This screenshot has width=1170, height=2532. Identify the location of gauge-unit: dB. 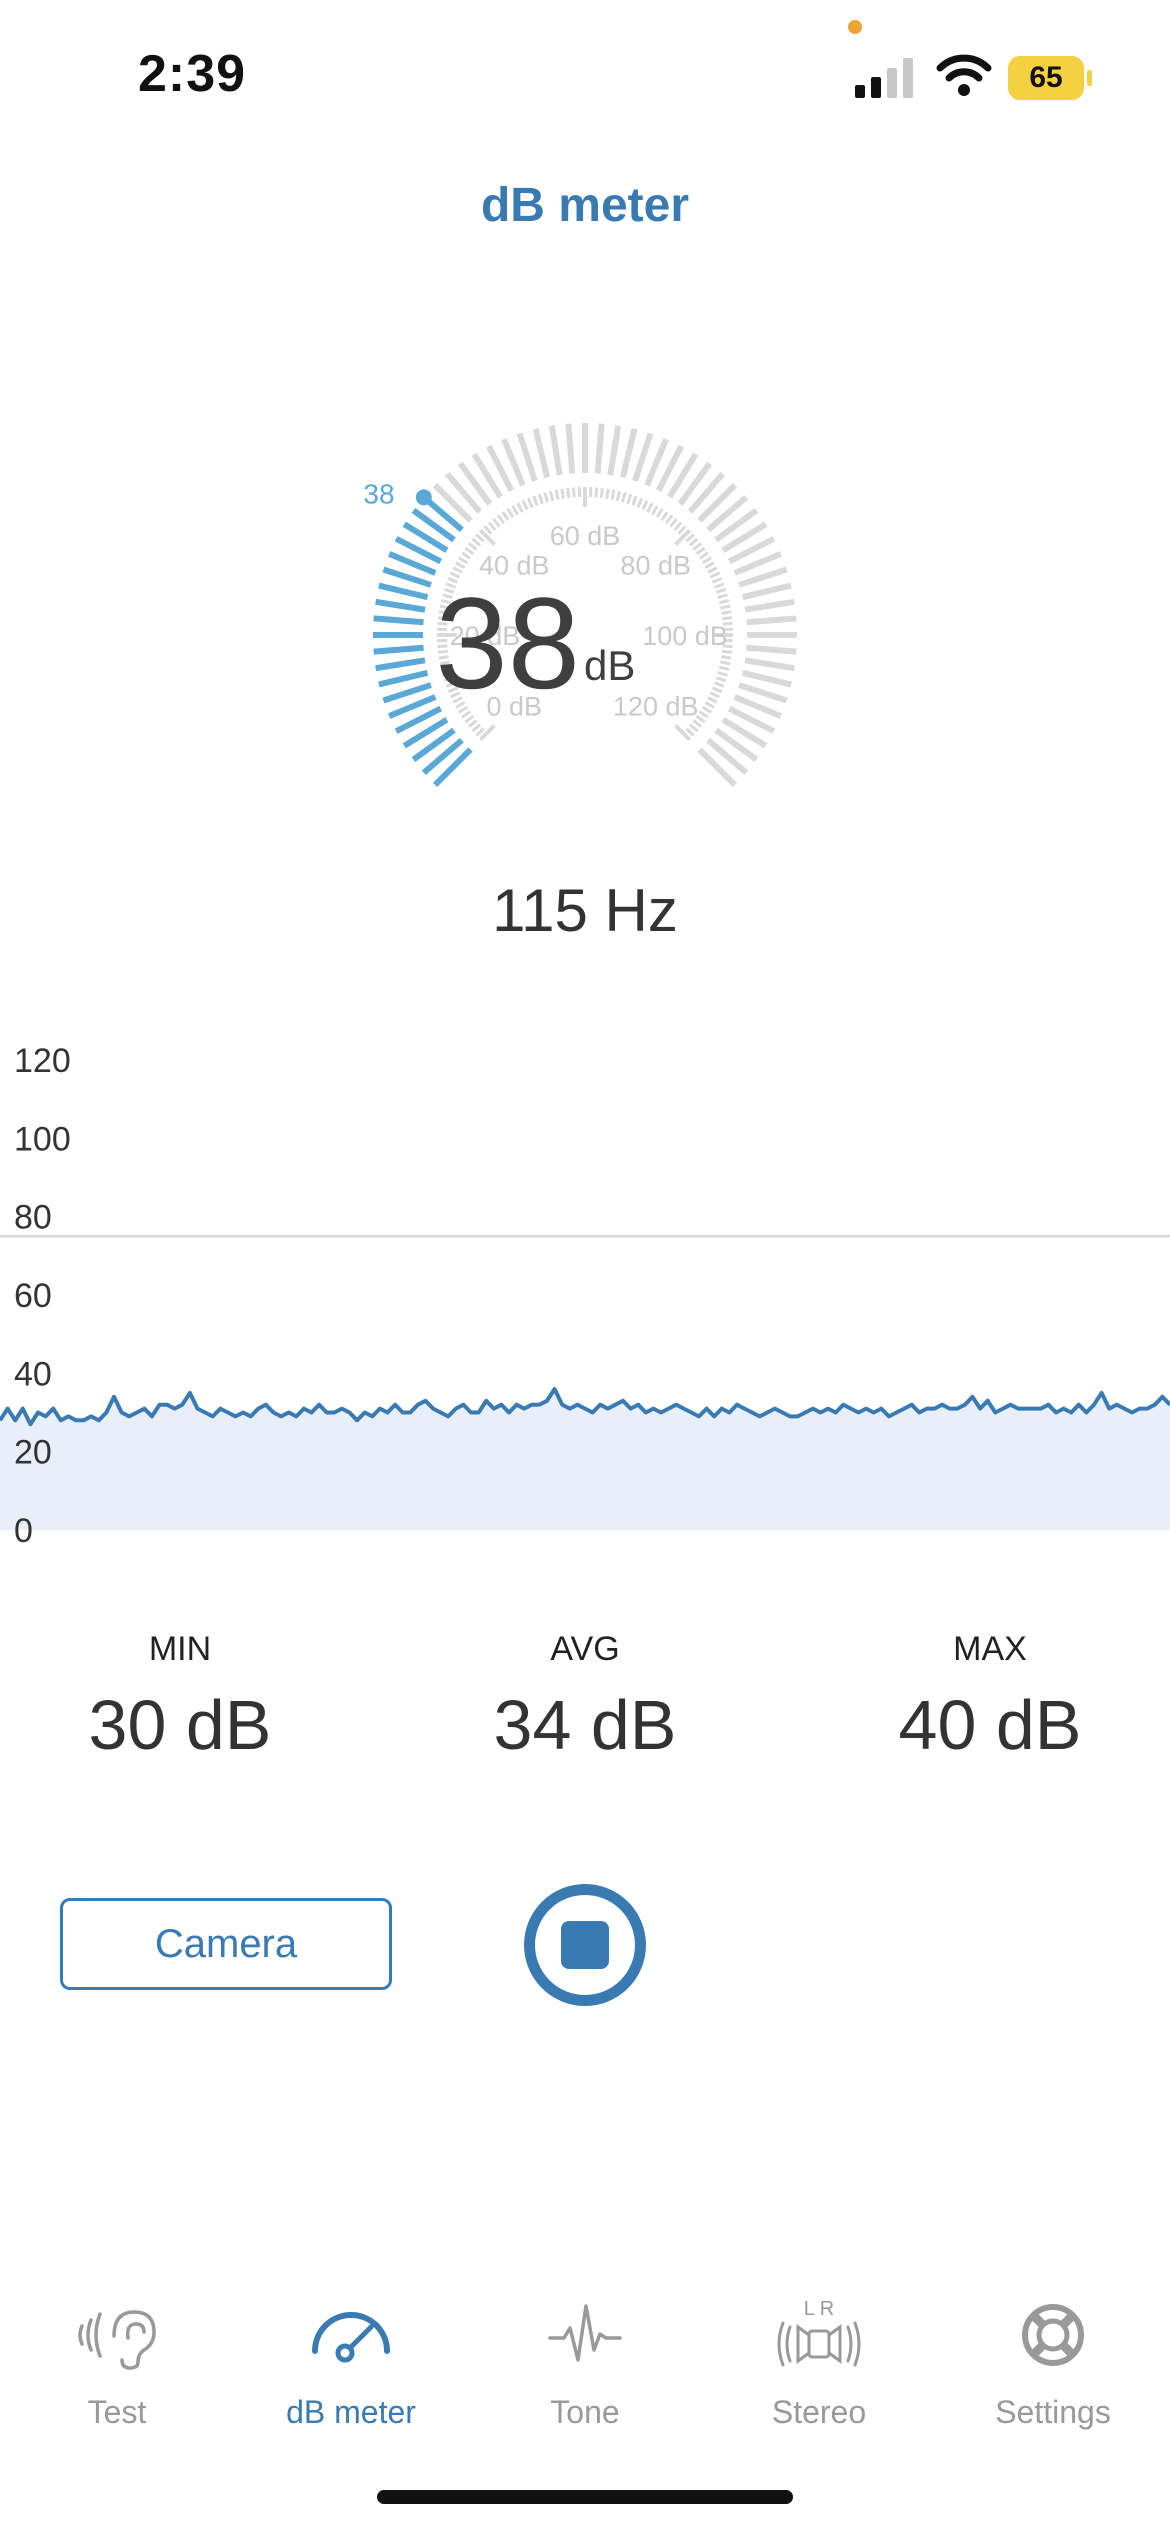
(609, 665).